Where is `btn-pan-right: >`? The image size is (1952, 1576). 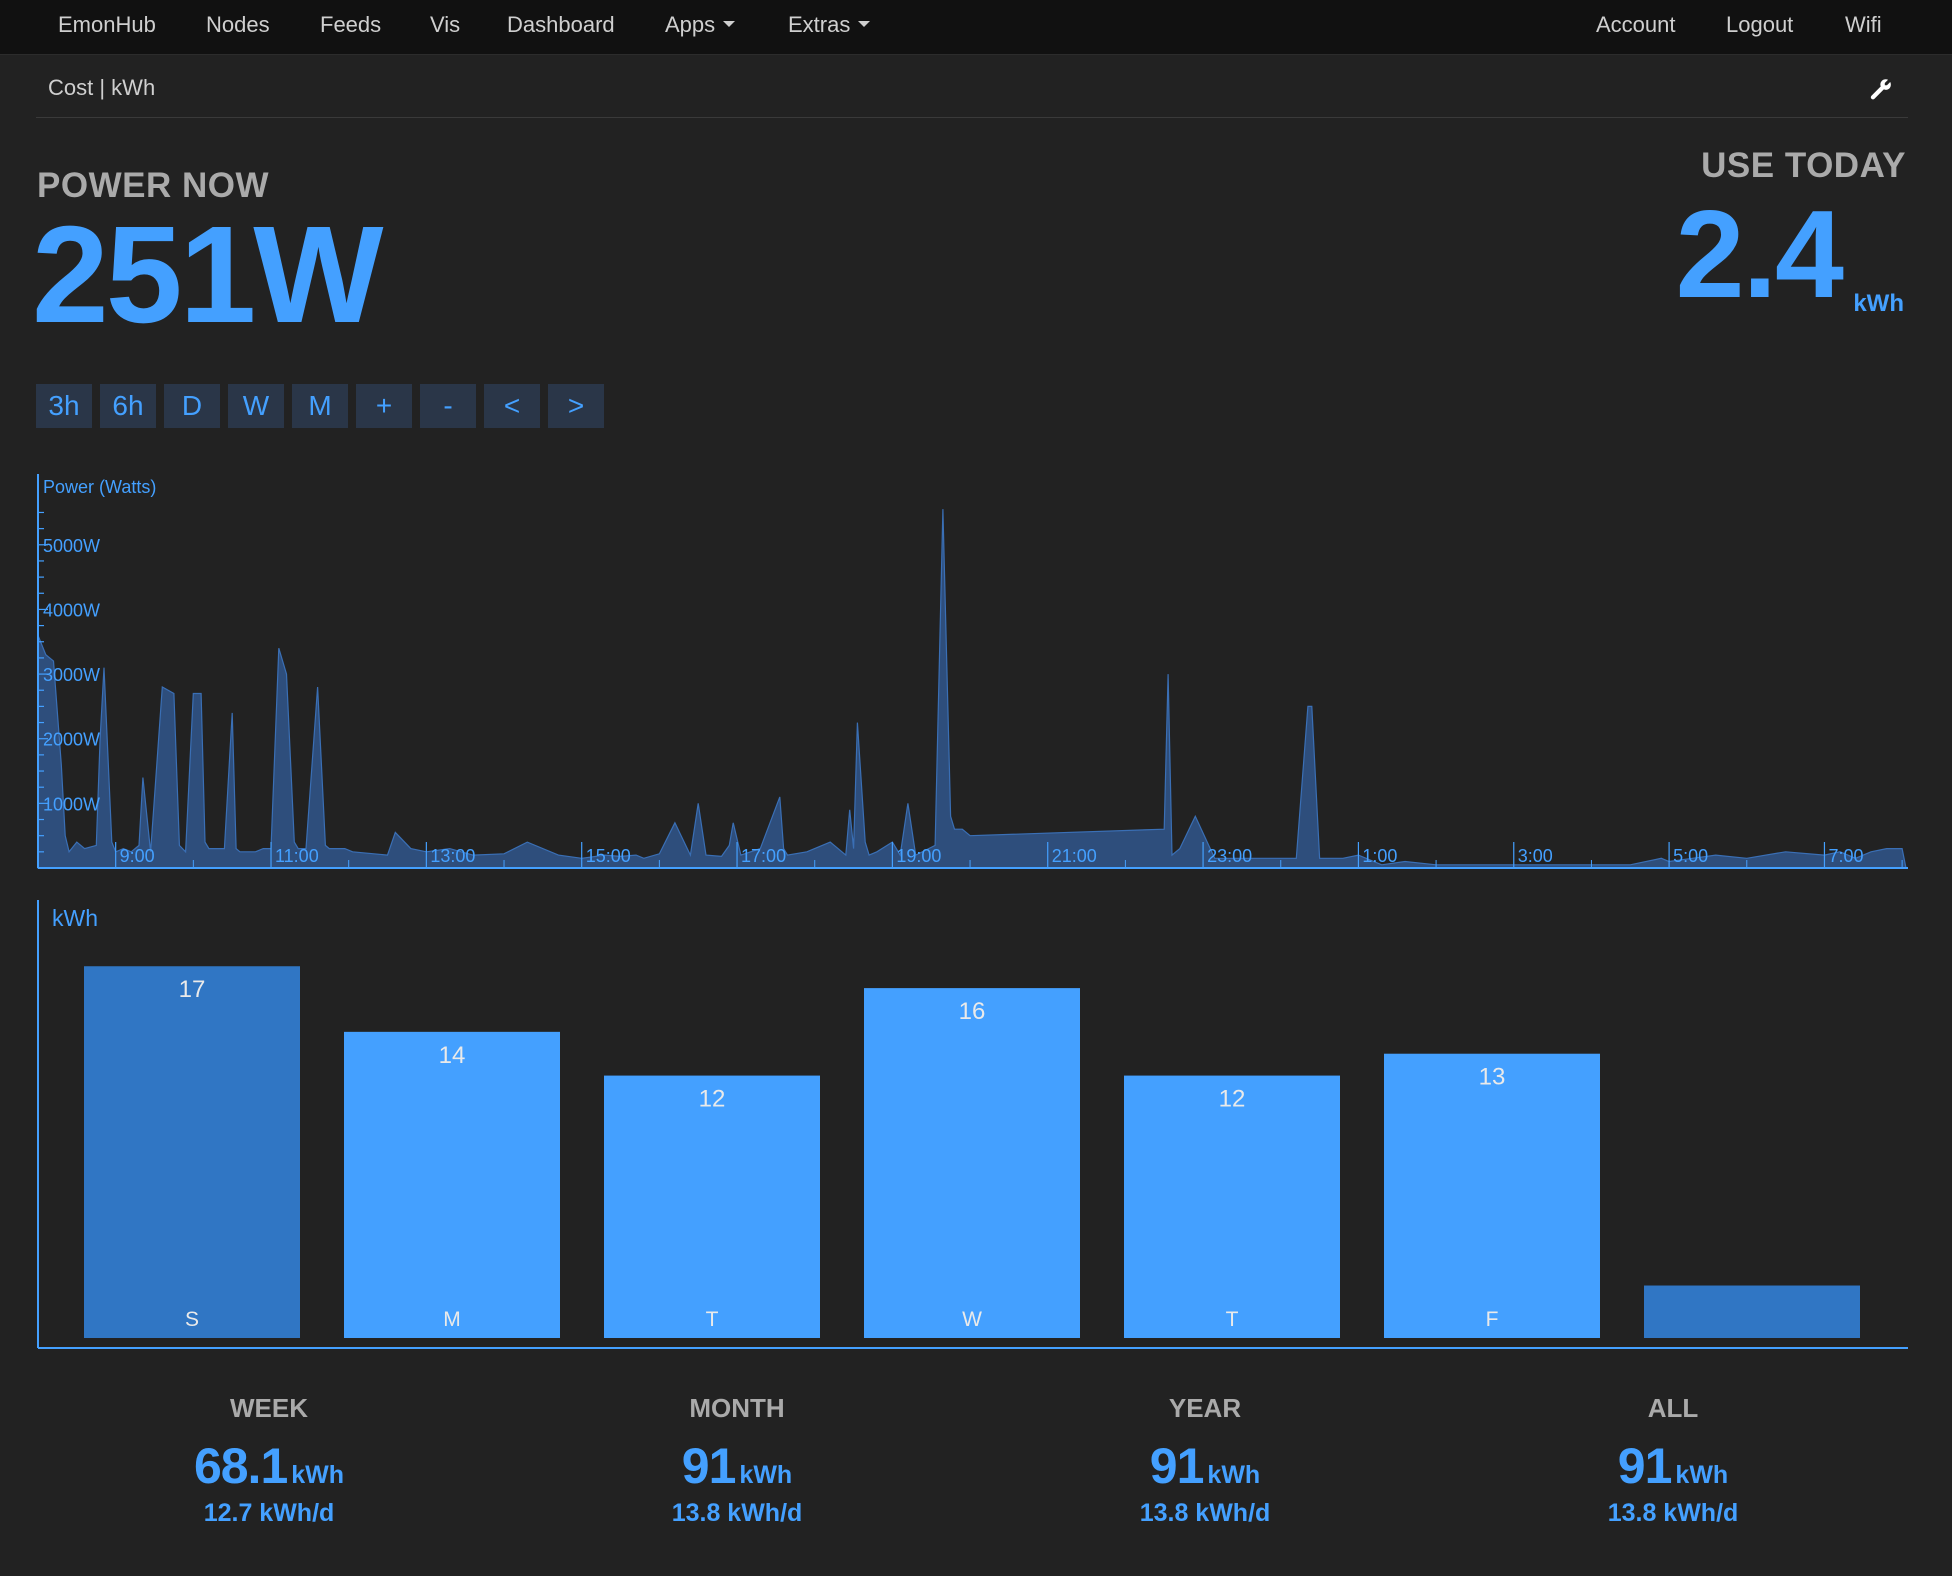
btn-pan-right: > is located at coordinates (576, 406).